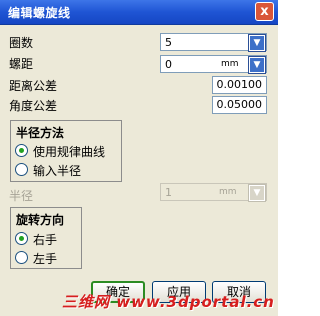 This screenshot has height=316, width=320. What do you see at coordinates (21, 238) in the screenshot?
I see `radio-right-hand` at bounding box center [21, 238].